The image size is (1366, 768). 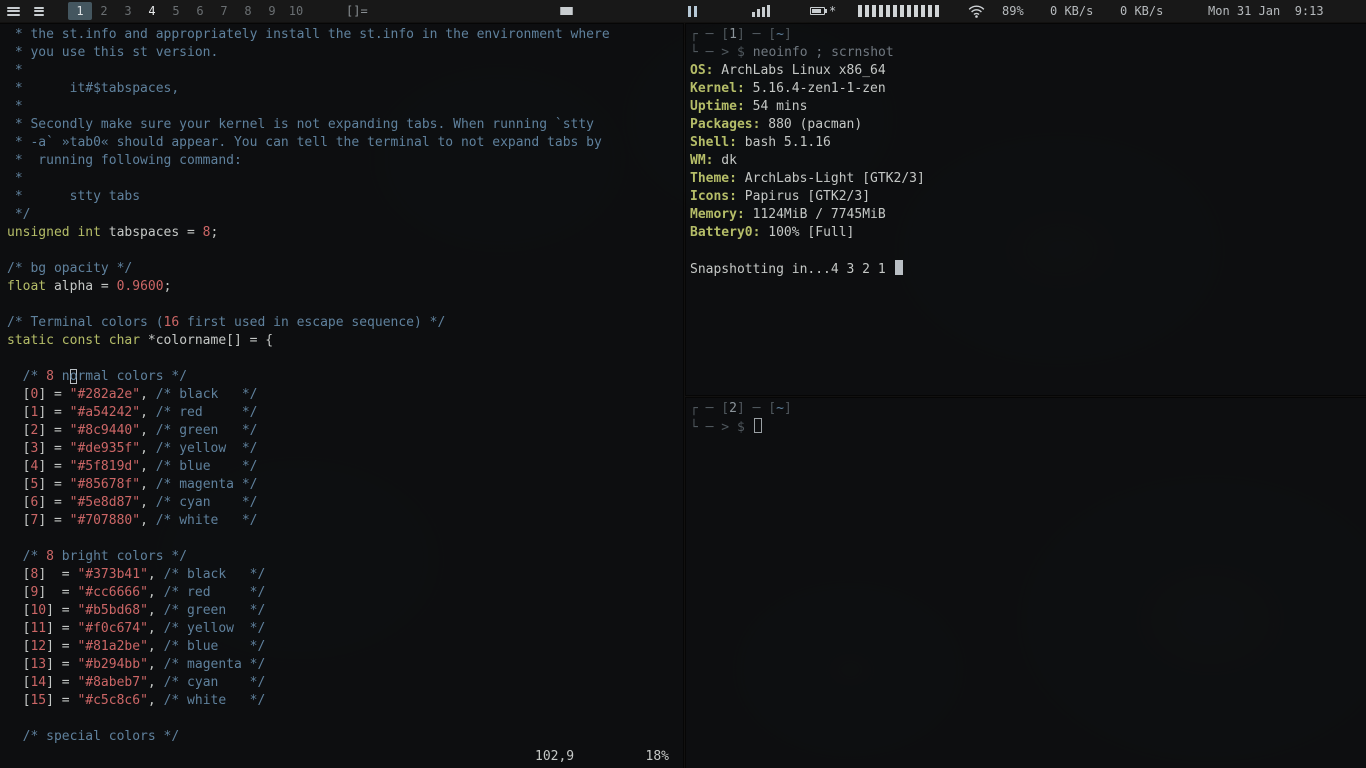 What do you see at coordinates (1266, 11) in the screenshot?
I see `clock: Mon 31 Jan 9:13` at bounding box center [1266, 11].